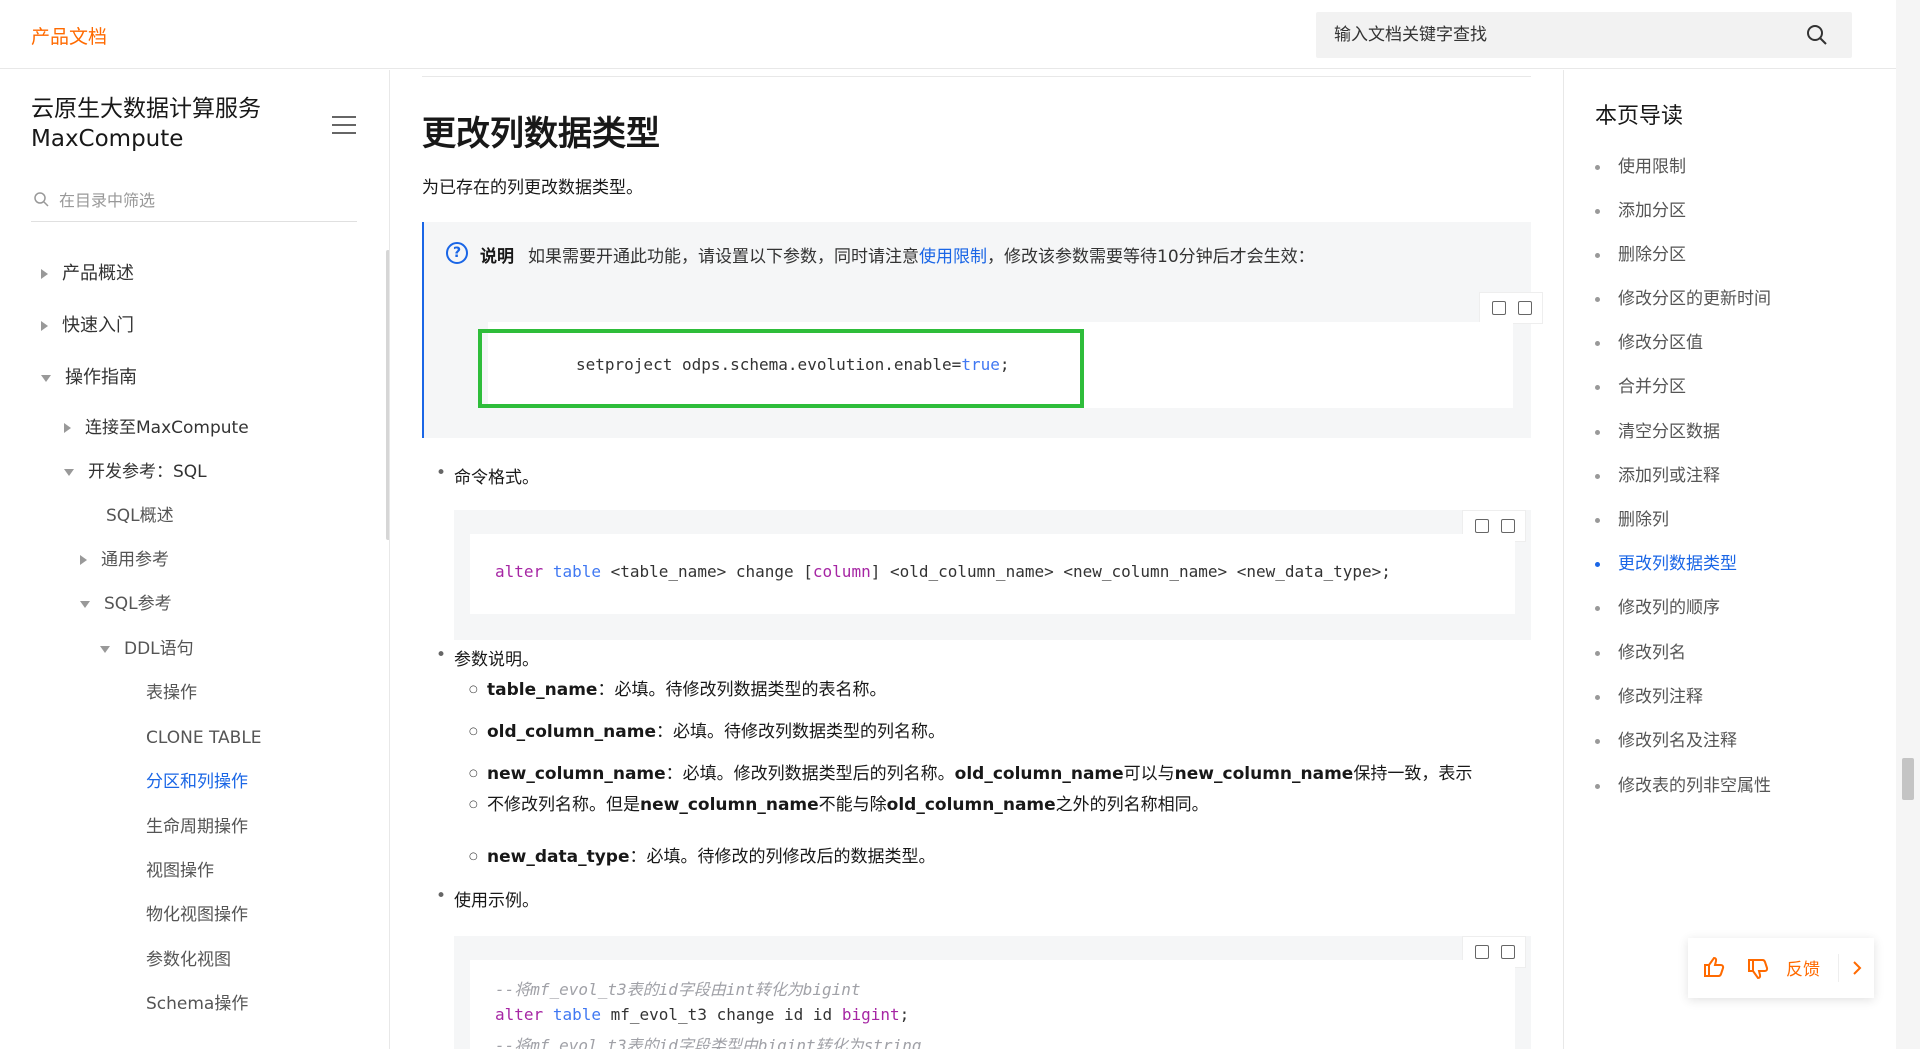  Describe the element at coordinates (563, 805) in the screenshot. I see `param-text: 不修改列名称。但是` at that location.